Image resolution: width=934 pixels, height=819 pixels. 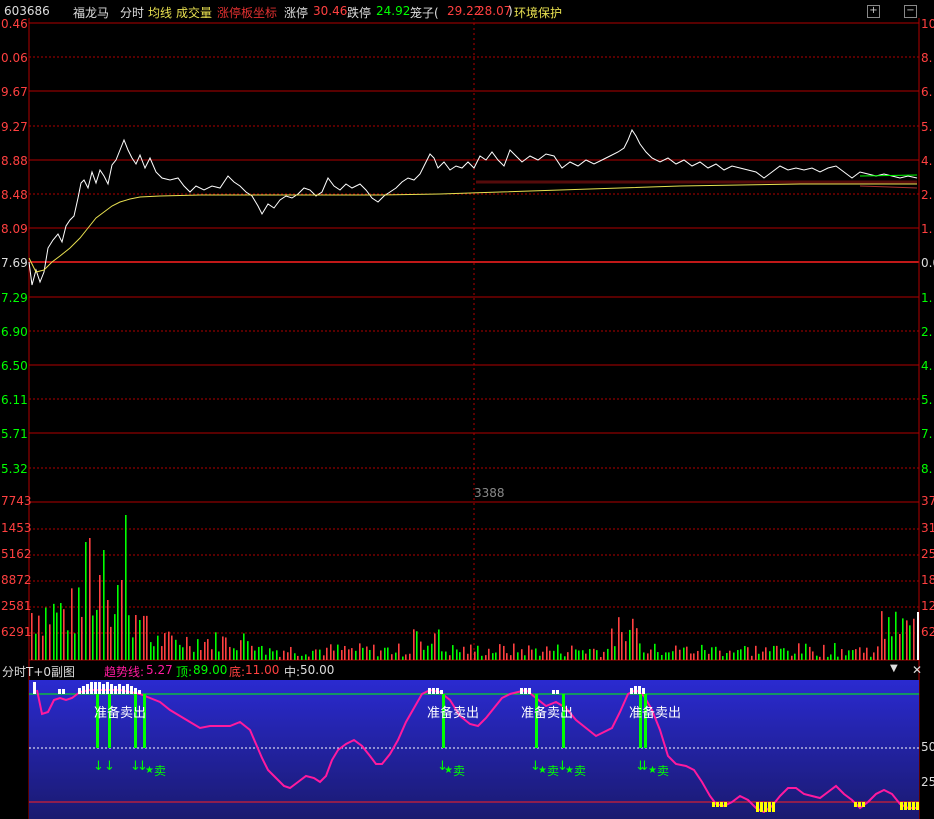 I want to click on mid-value: 50.00, so click(x=317, y=670).